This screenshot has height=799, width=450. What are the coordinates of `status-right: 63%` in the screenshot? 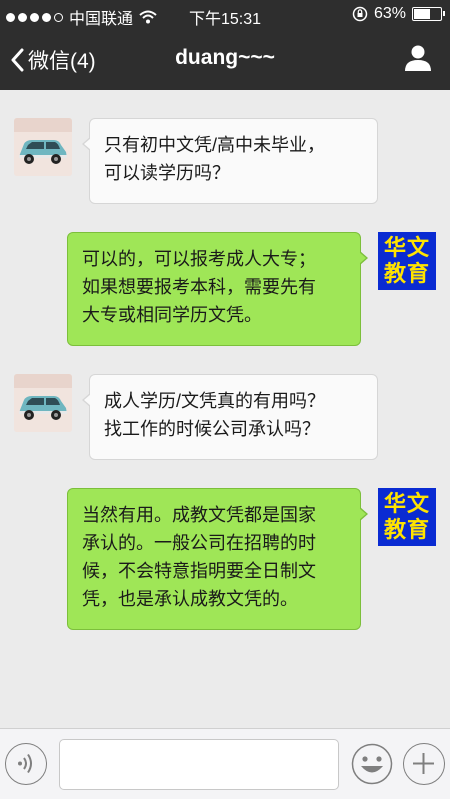 It's located at (398, 14).